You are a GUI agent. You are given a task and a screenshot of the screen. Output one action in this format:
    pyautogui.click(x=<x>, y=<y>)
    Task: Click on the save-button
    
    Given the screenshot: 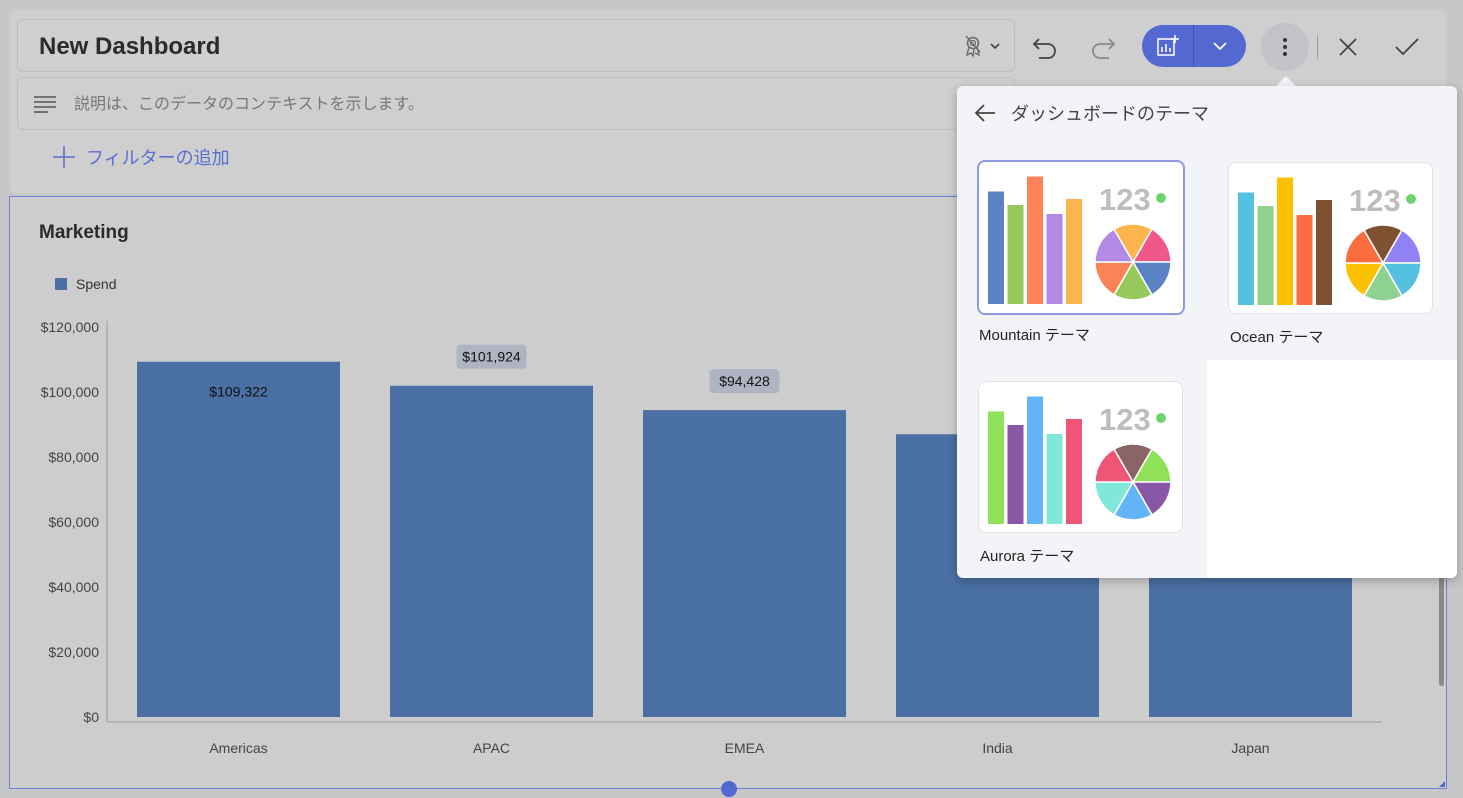 What is the action you would take?
    pyautogui.click(x=1407, y=47)
    